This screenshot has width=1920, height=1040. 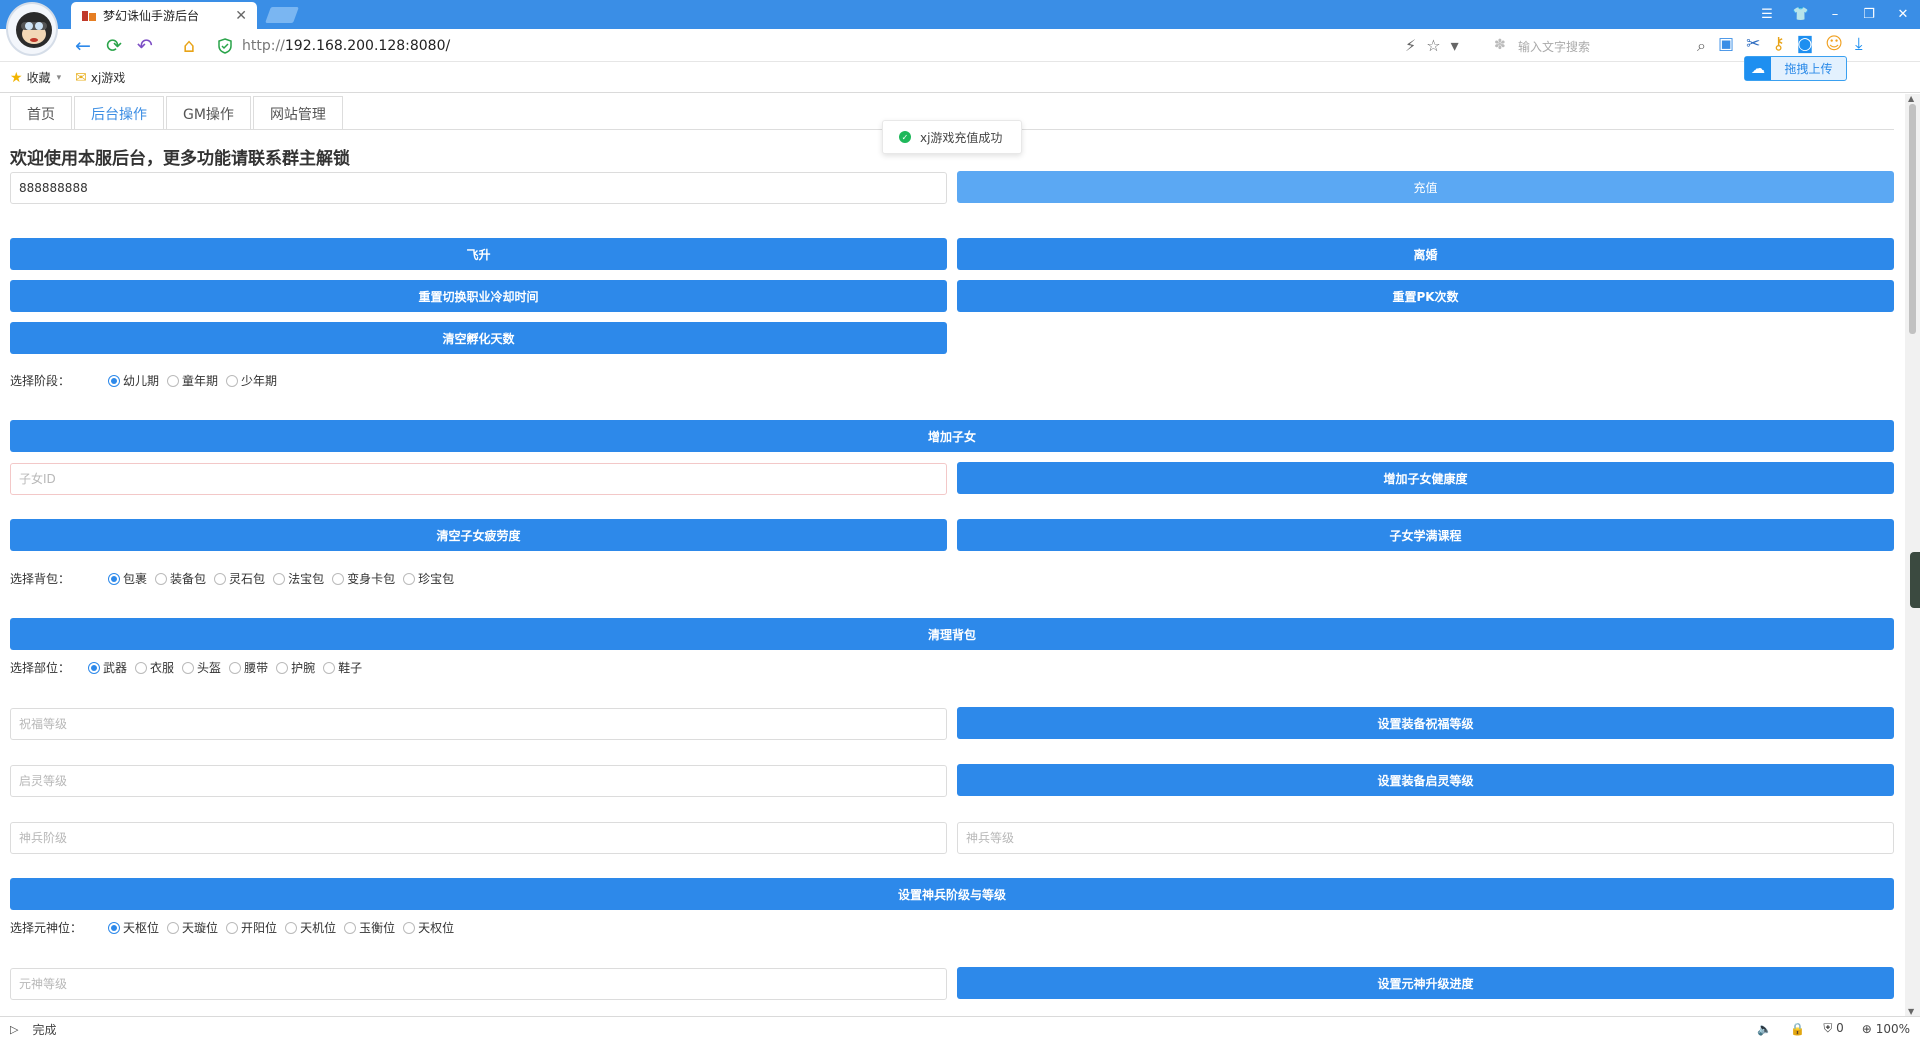 What do you see at coordinates (41, 113) in the screenshot?
I see `tab-home: 首页` at bounding box center [41, 113].